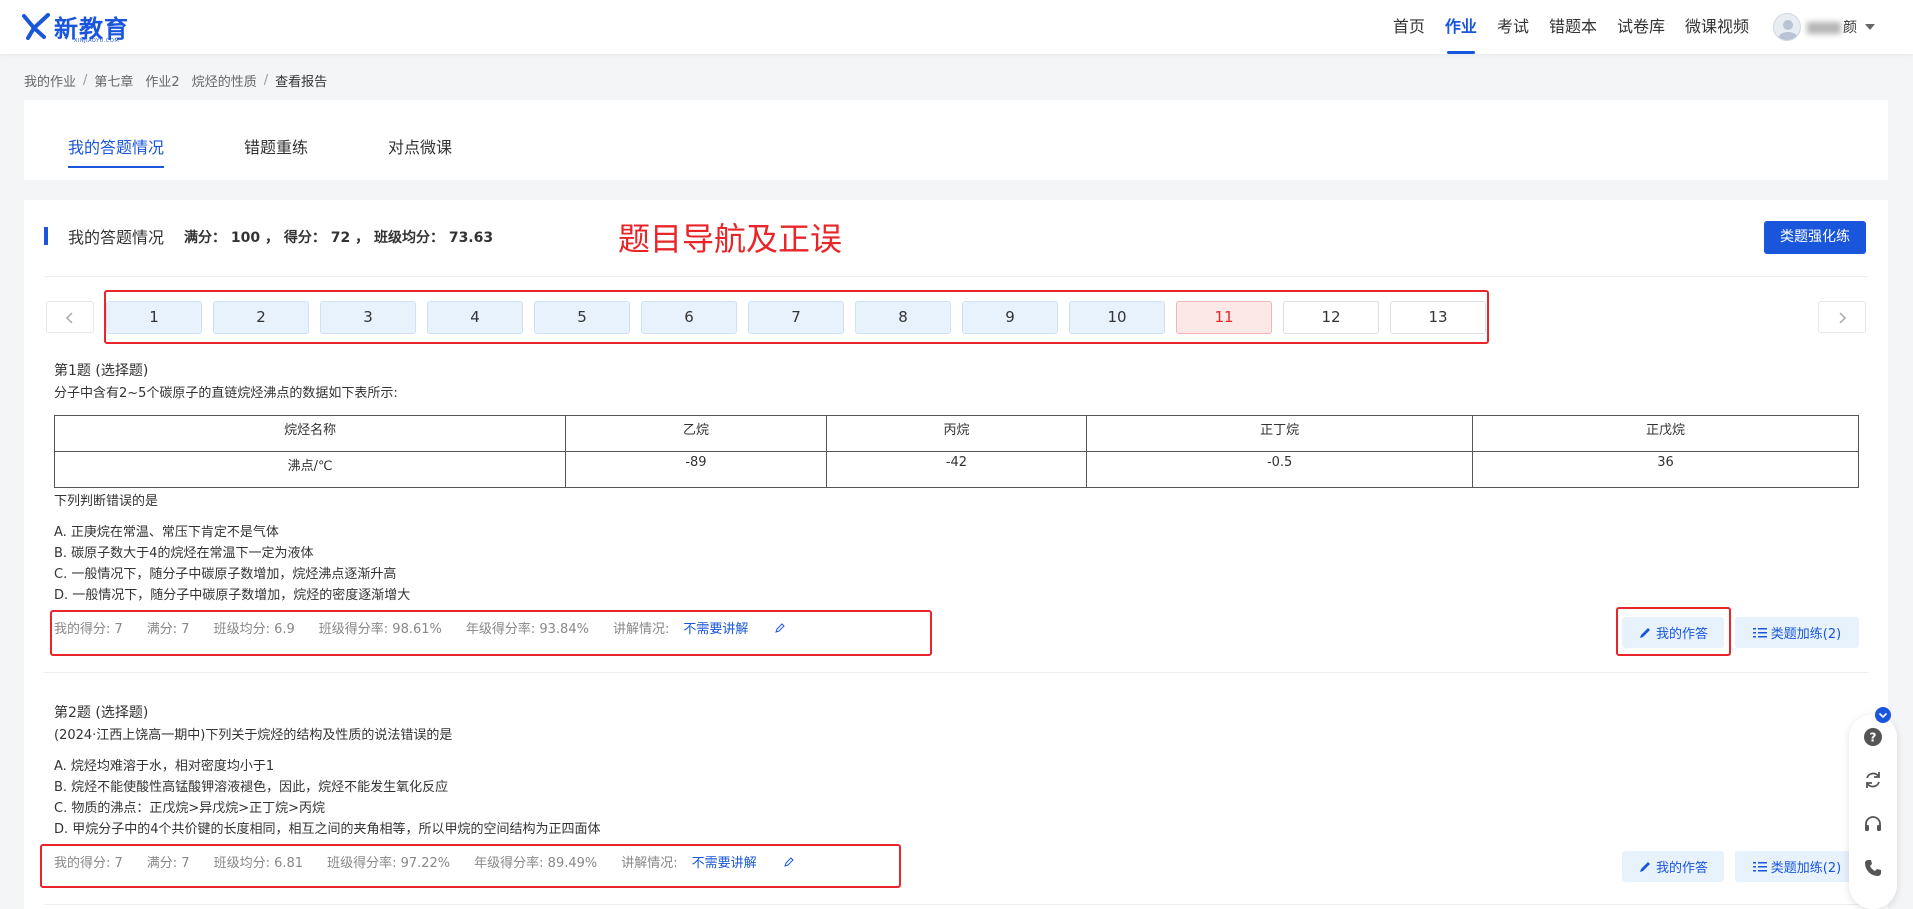  I want to click on nav-paper-library: 试卷库, so click(1641, 27).